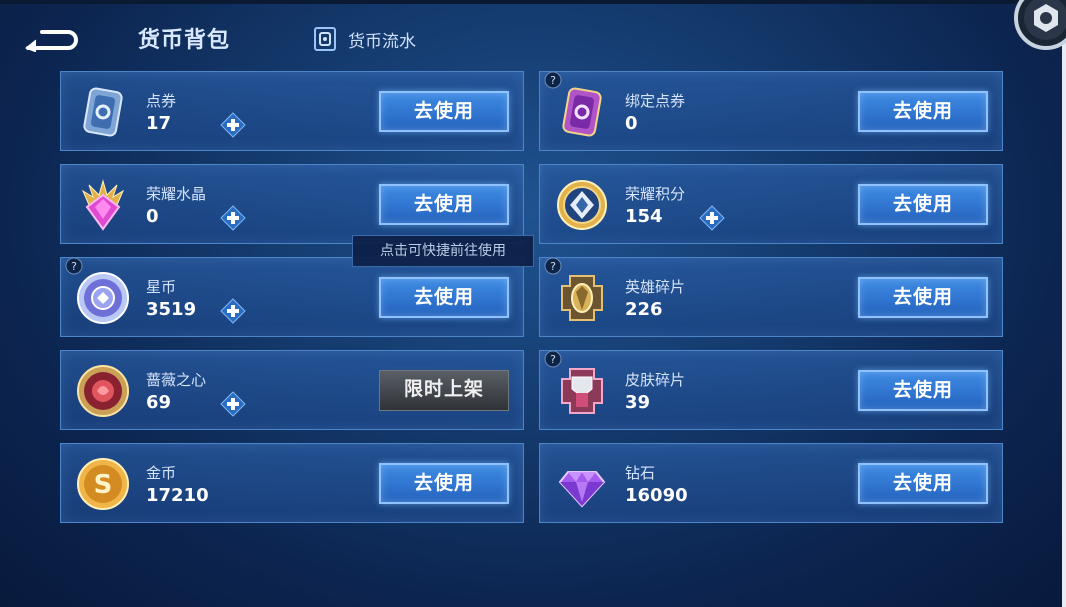 This screenshot has width=1066, height=607. Describe the element at coordinates (655, 101) in the screenshot. I see `currency-name: 绑定点券` at that location.